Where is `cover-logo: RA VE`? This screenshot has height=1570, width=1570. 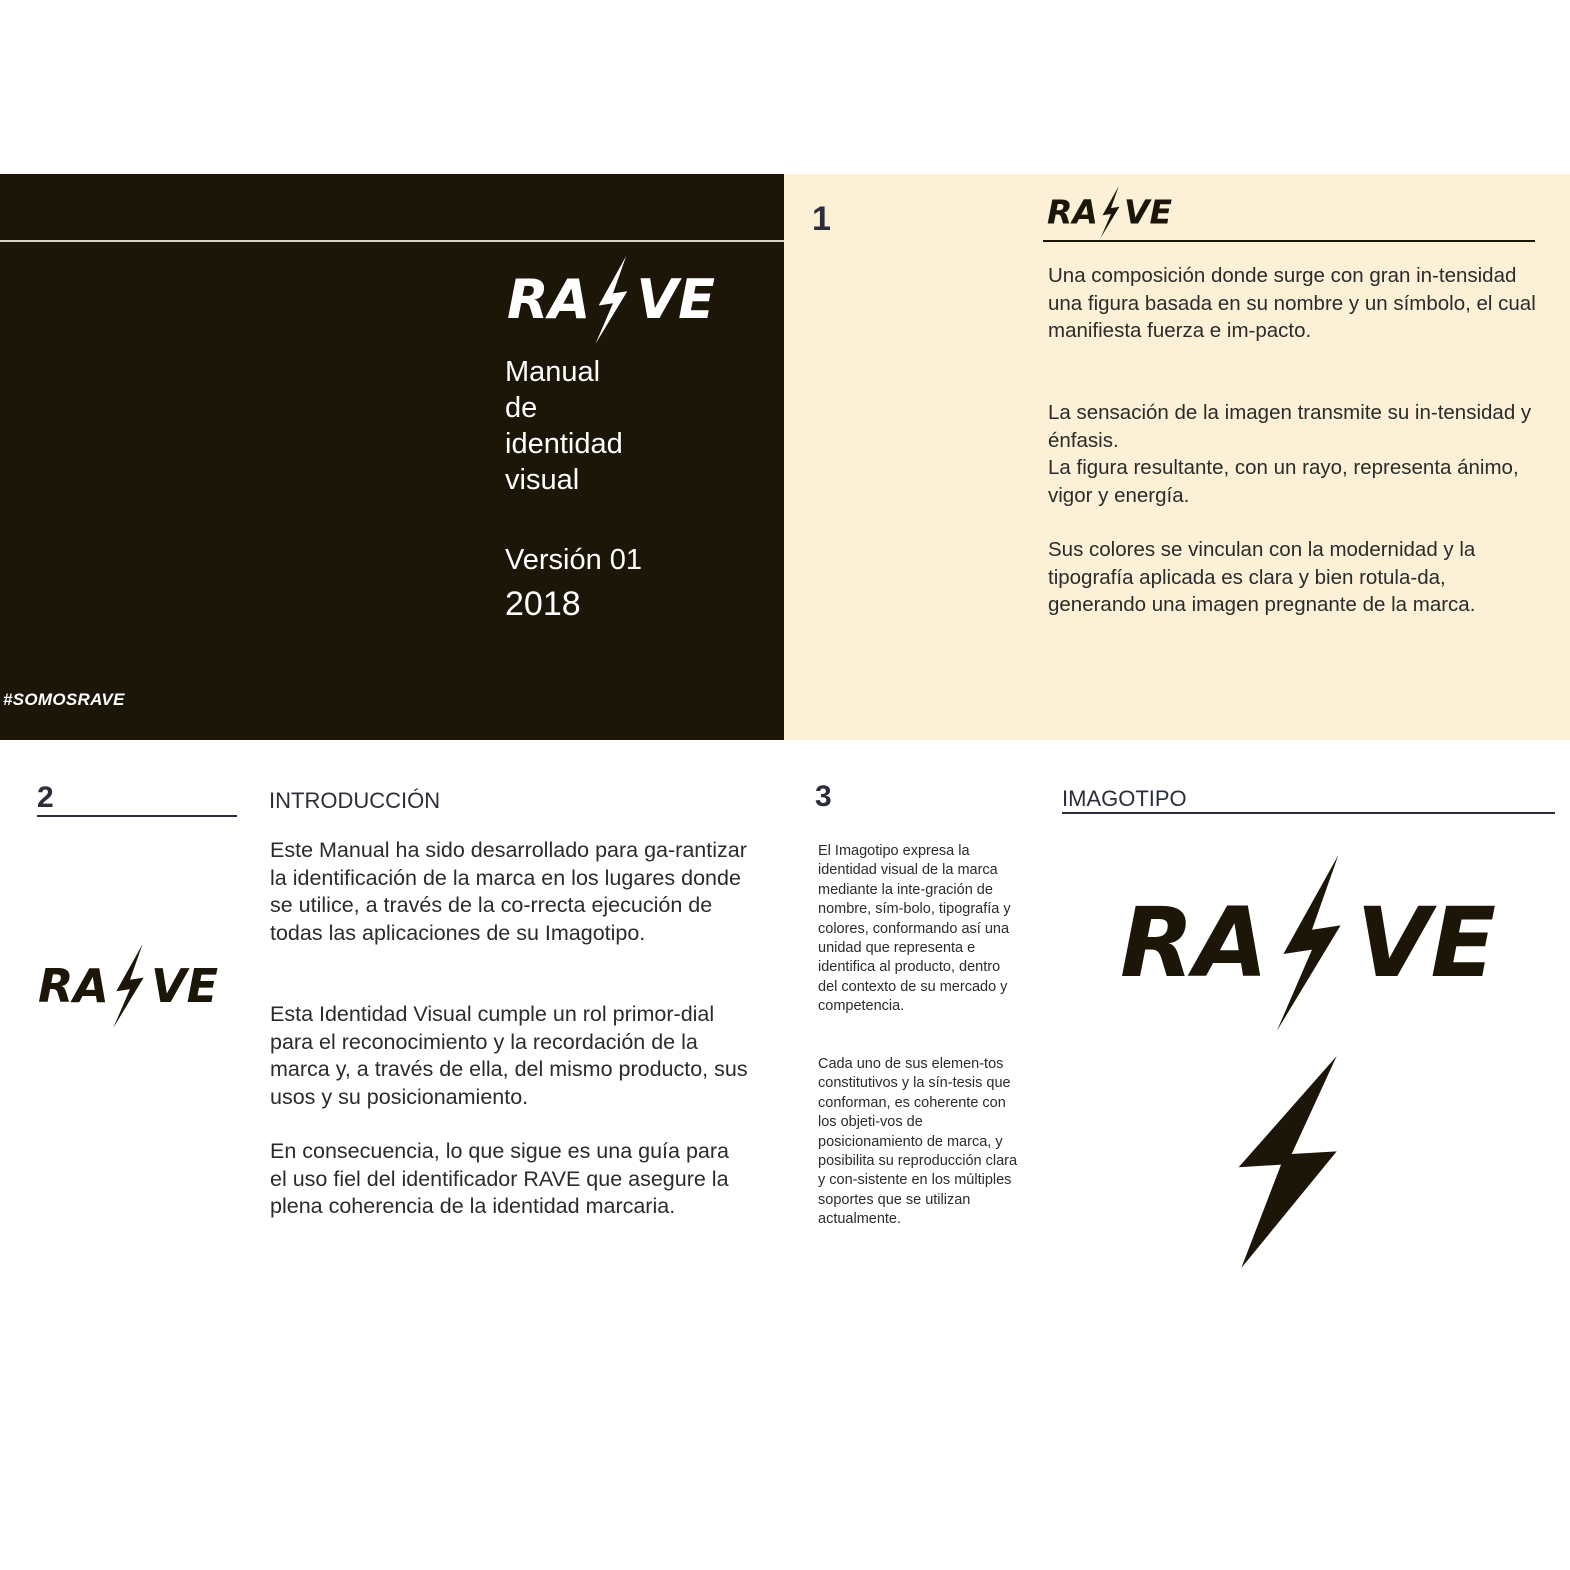 cover-logo: RA VE is located at coordinates (611, 300).